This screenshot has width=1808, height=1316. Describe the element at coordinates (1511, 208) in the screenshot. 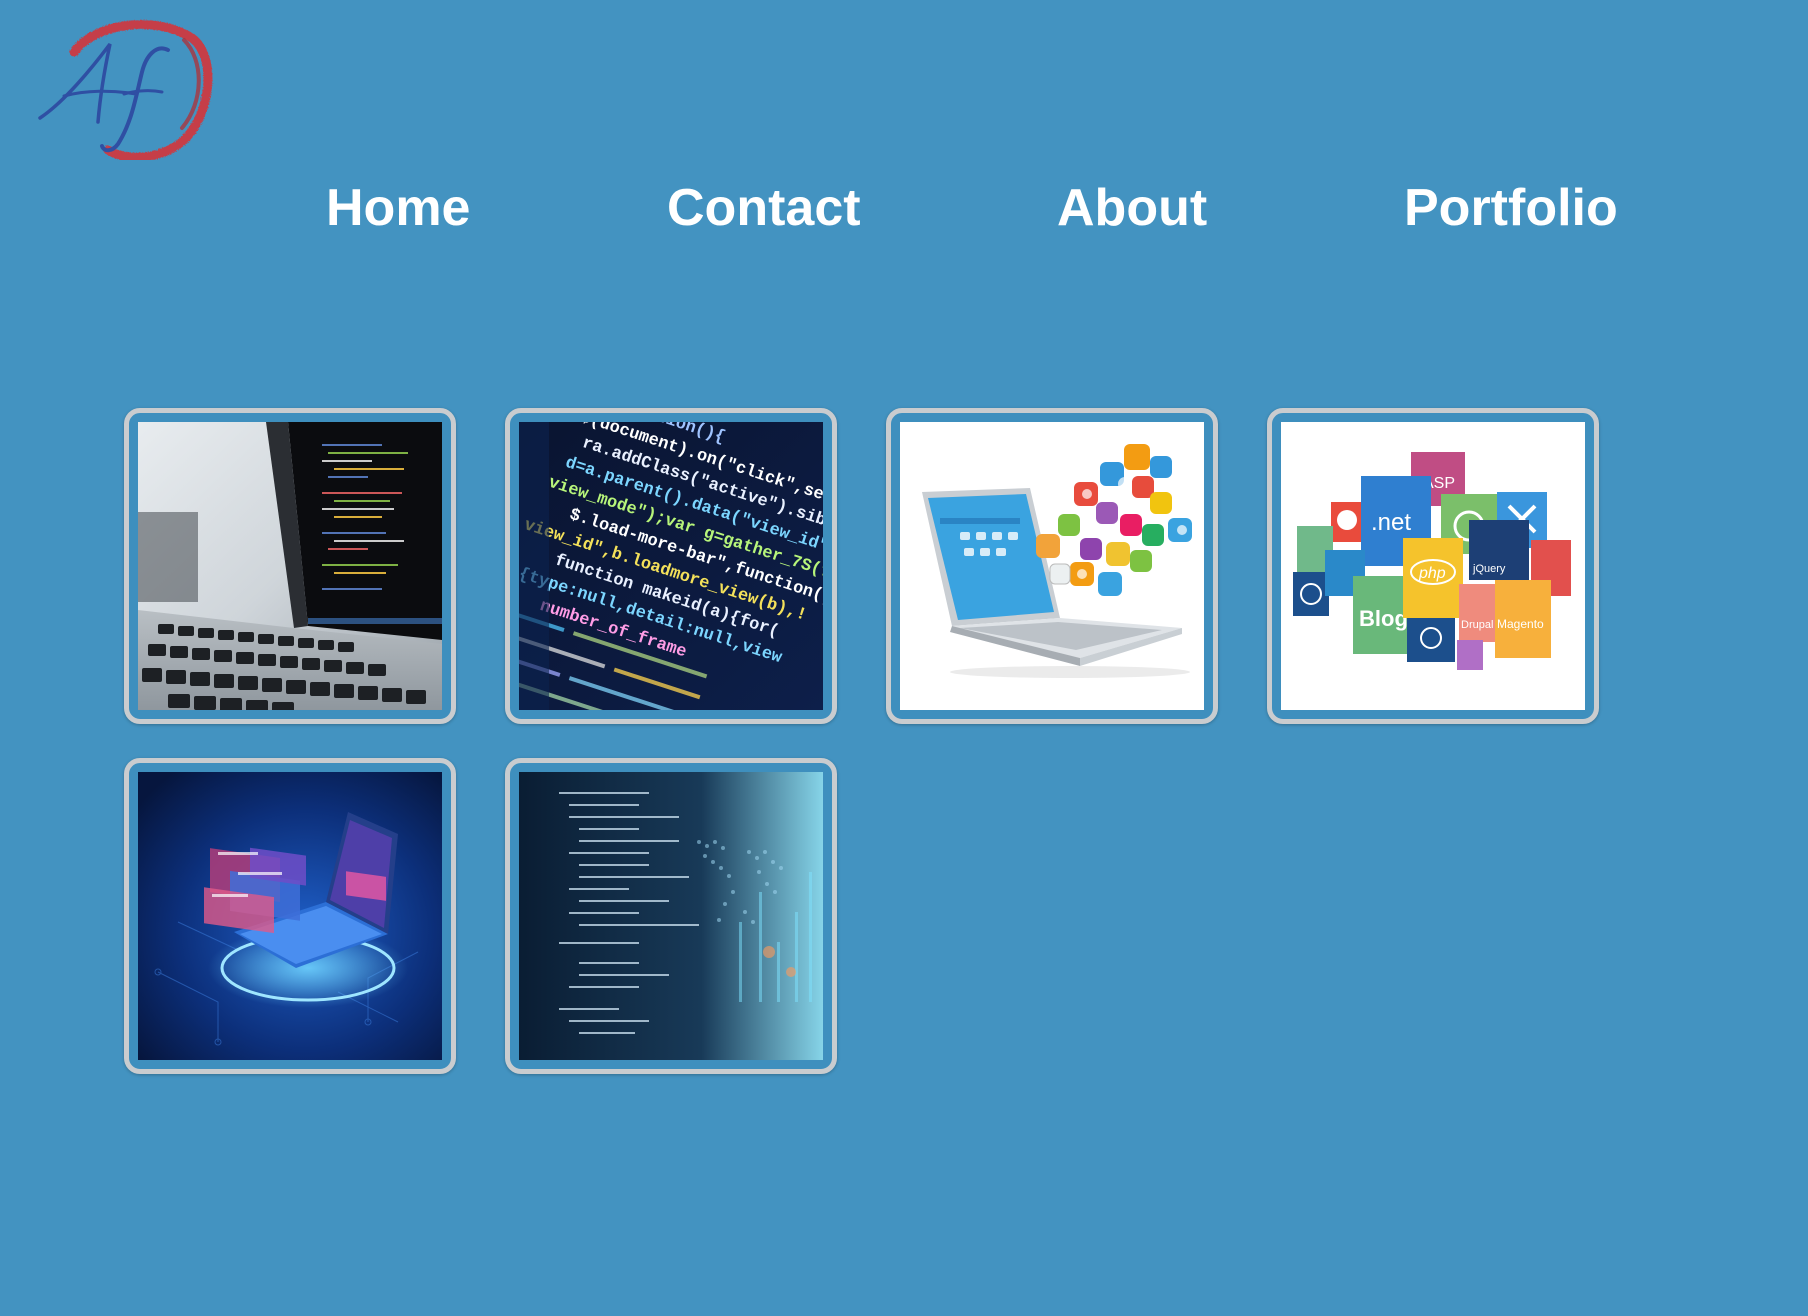

I see `nav-portfolio-link: Portfolio` at that location.